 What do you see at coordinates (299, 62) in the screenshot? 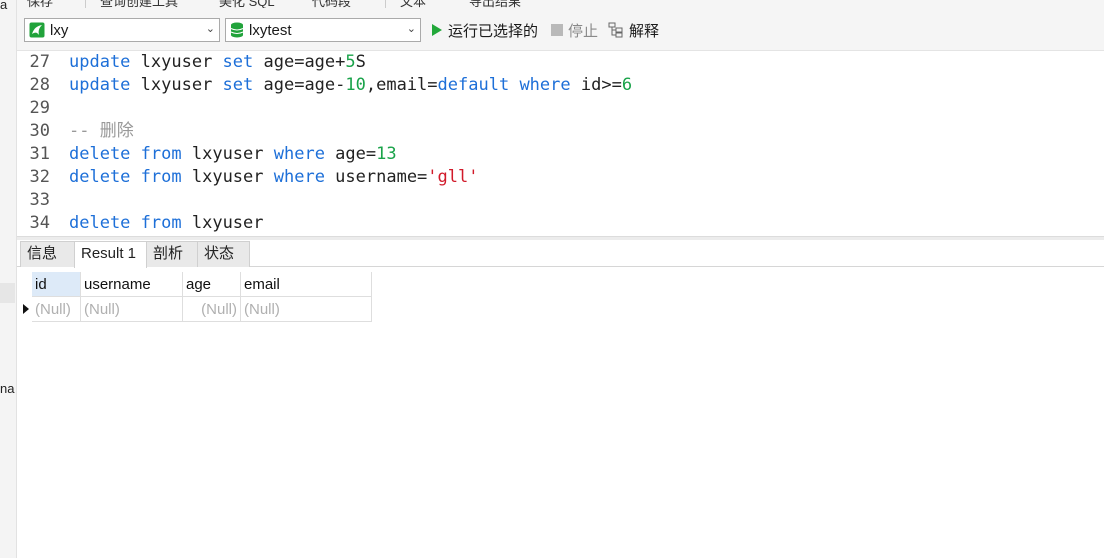
I see `code-token-plain: age=age+` at bounding box center [299, 62].